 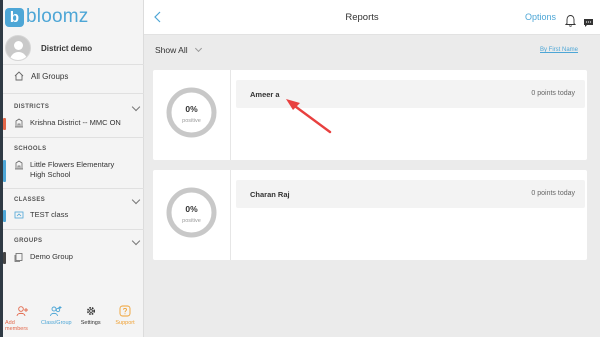 I want to click on sidebar-item-class: TEST class, so click(x=73, y=216).